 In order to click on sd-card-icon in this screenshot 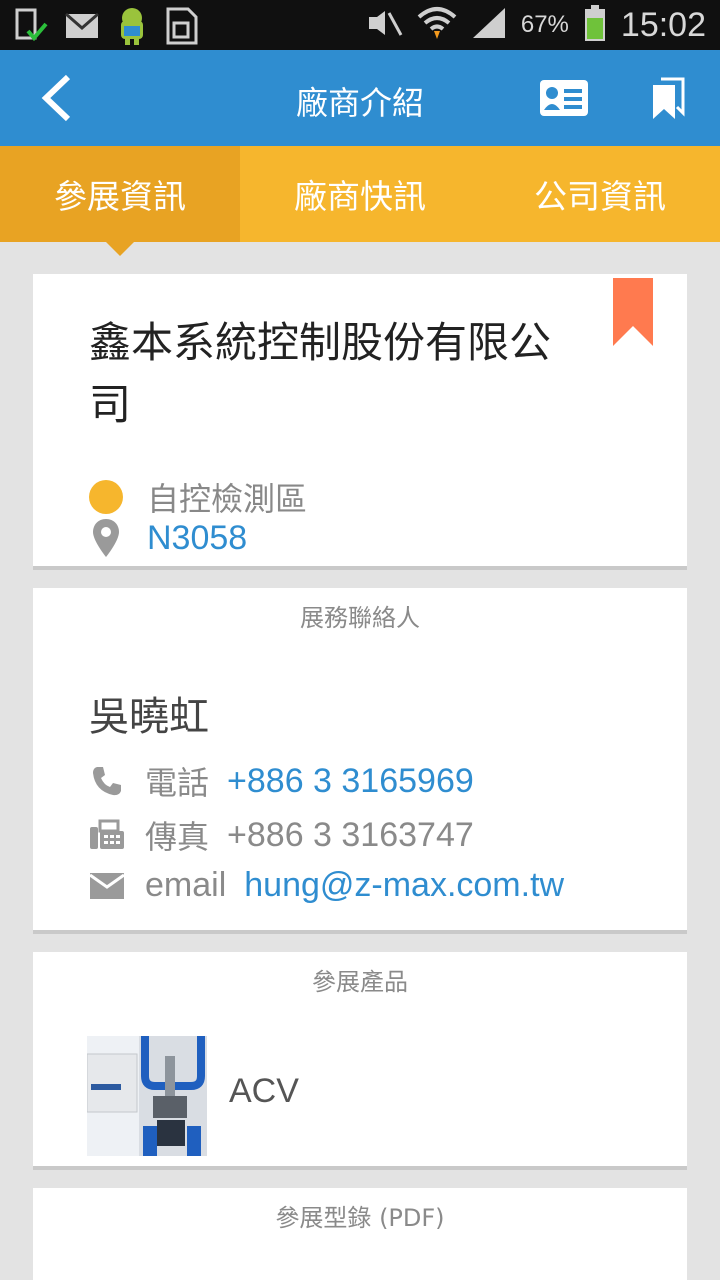, I will do `click(181, 28)`.